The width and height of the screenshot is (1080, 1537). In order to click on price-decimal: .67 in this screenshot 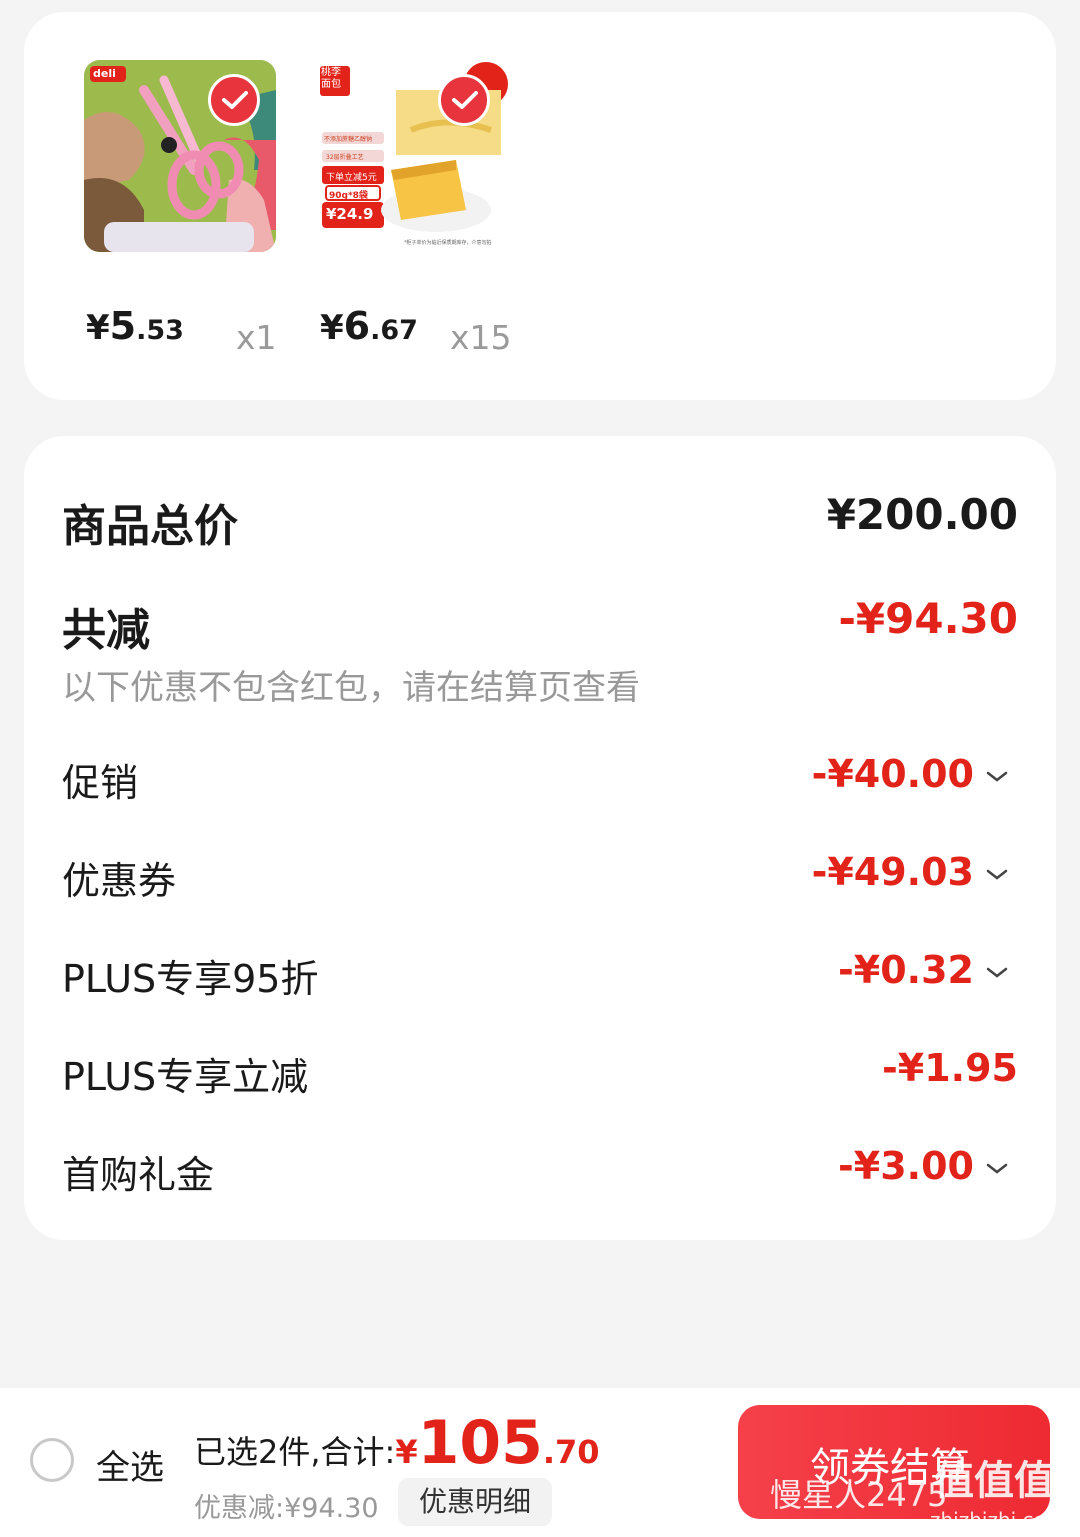, I will do `click(394, 330)`.